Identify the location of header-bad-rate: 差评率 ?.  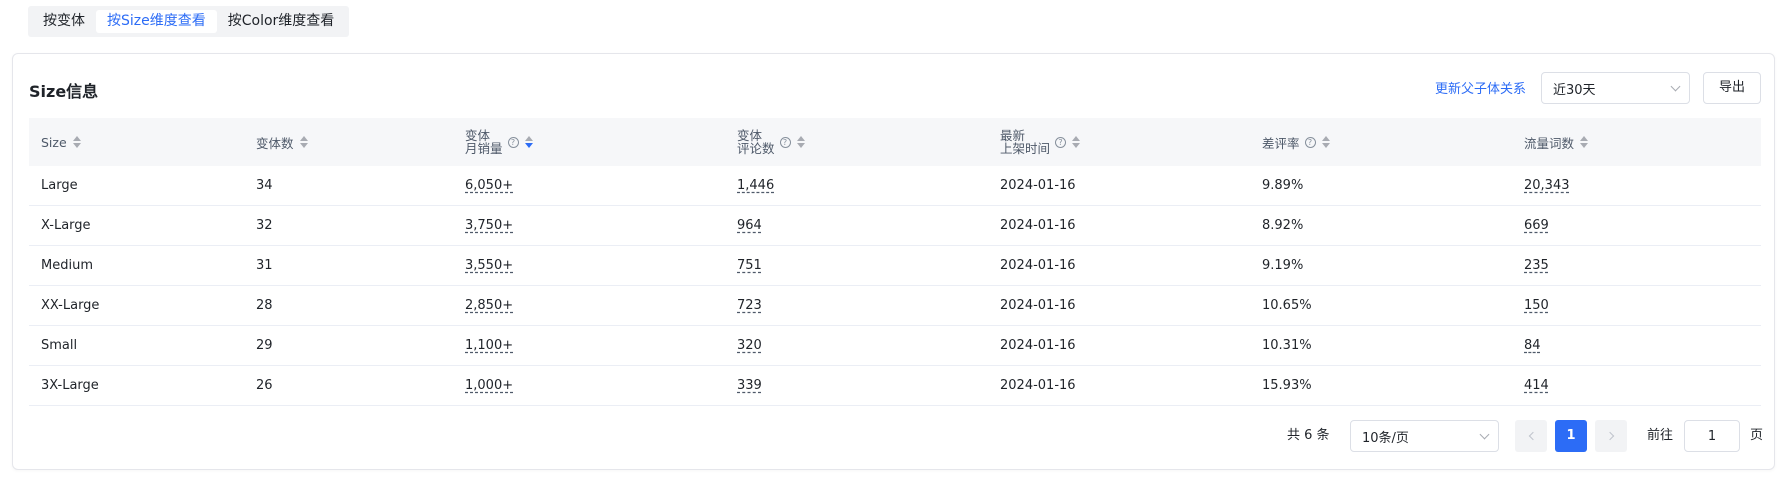
(1296, 142).